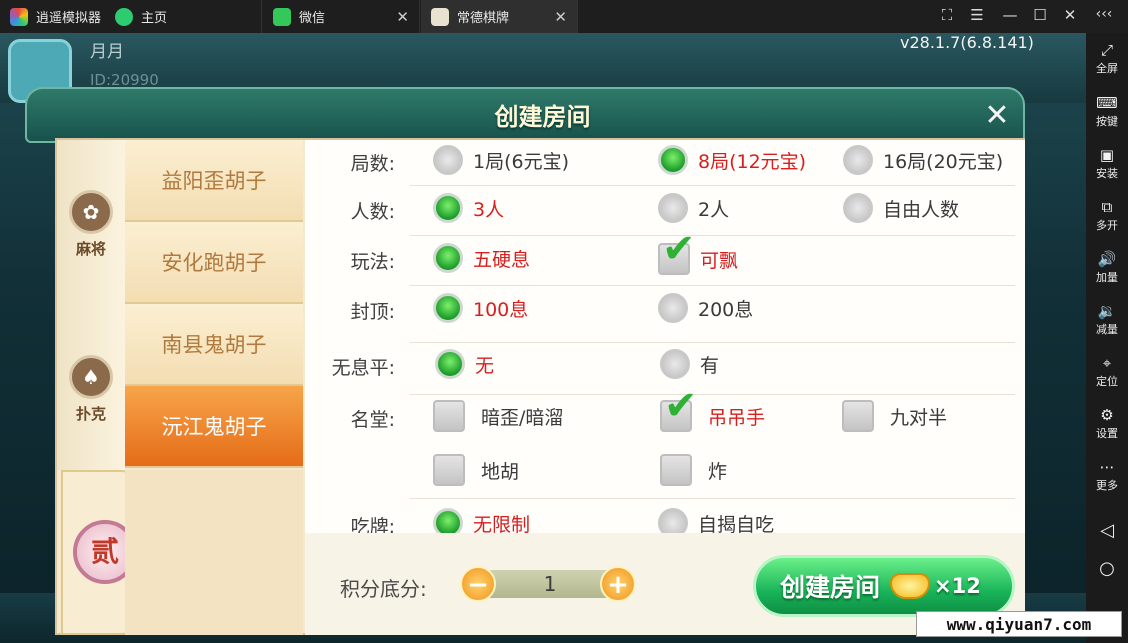 The width and height of the screenshot is (1128, 643). Describe the element at coordinates (618, 584) in the screenshot. I see `increase-button: +` at that location.